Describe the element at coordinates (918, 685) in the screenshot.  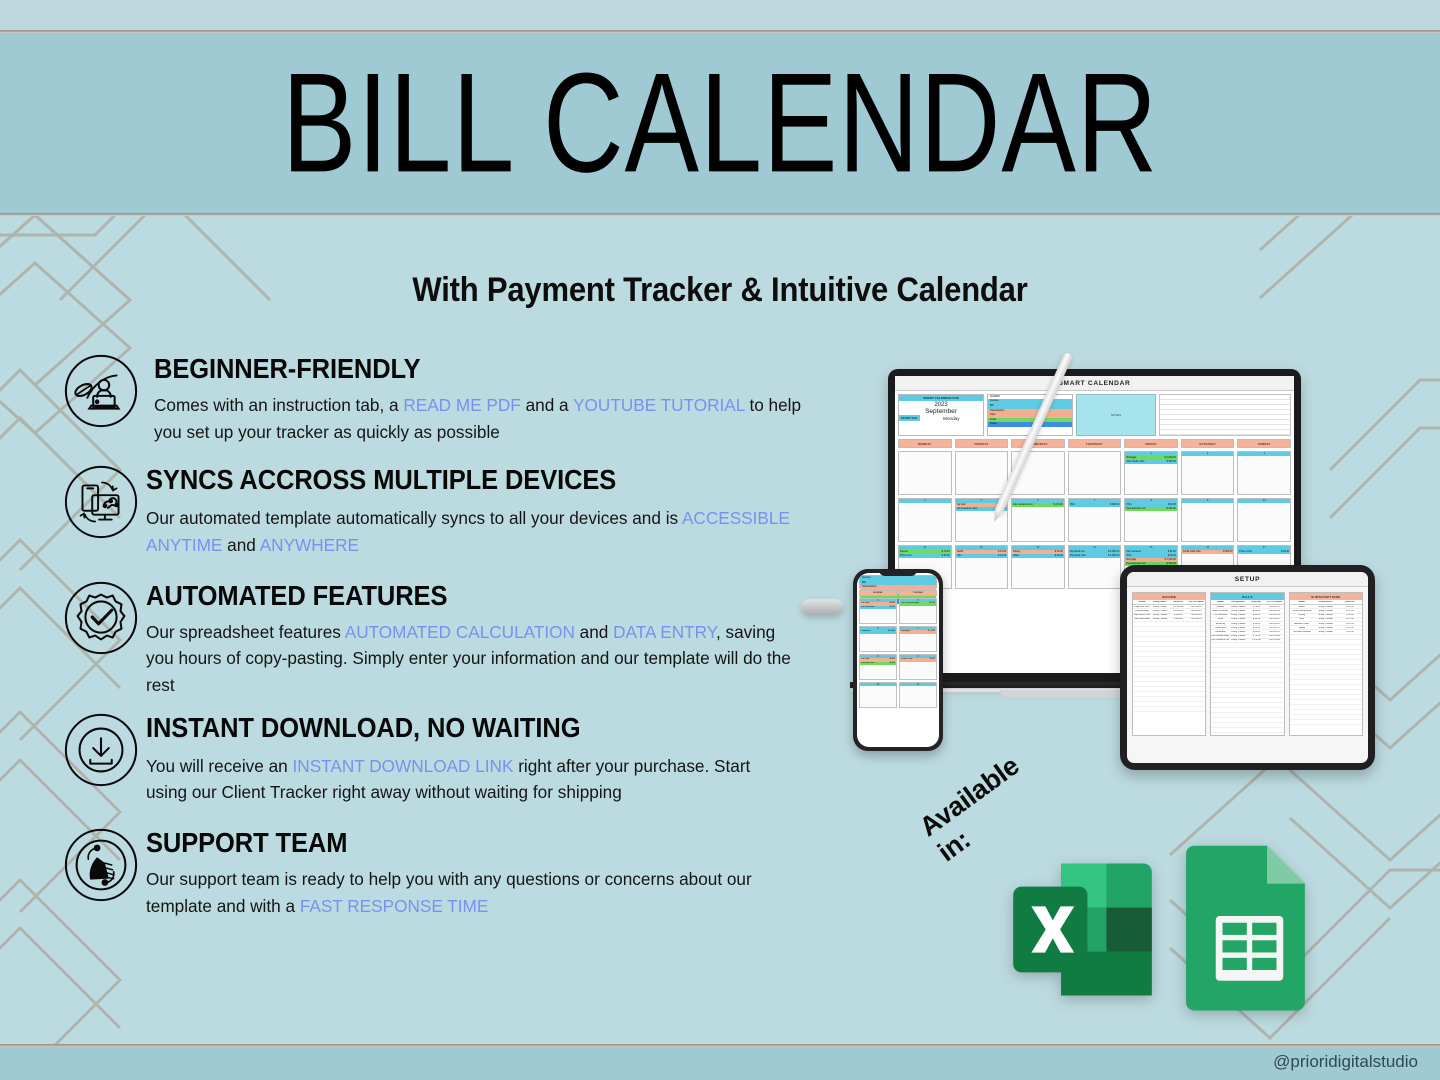
I see `day-number: 11` at that location.